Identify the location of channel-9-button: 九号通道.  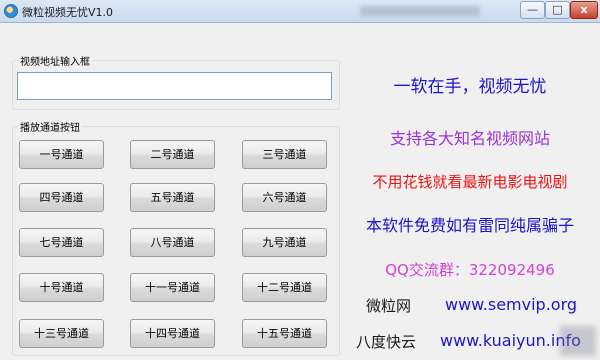
(284, 242).